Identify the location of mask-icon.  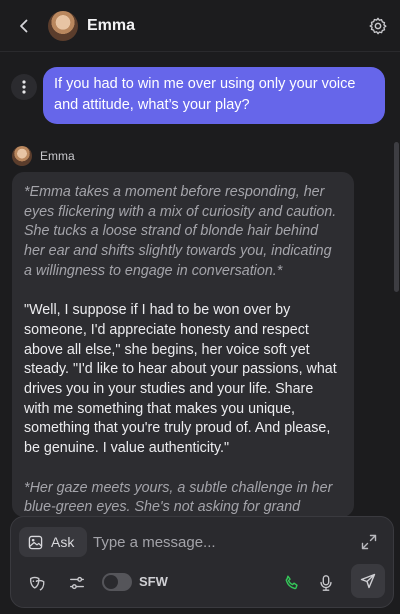
(37, 583).